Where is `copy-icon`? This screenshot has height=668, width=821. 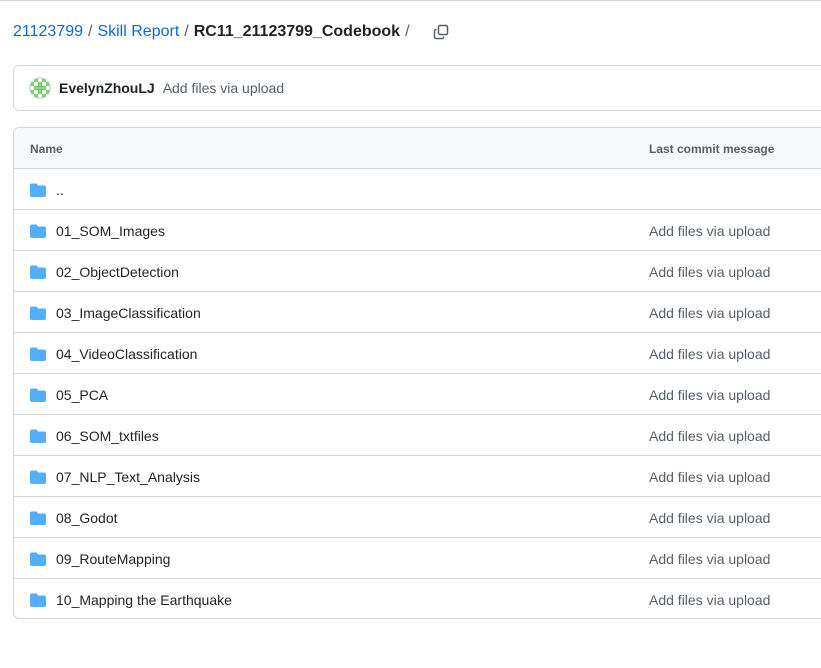 copy-icon is located at coordinates (440, 32).